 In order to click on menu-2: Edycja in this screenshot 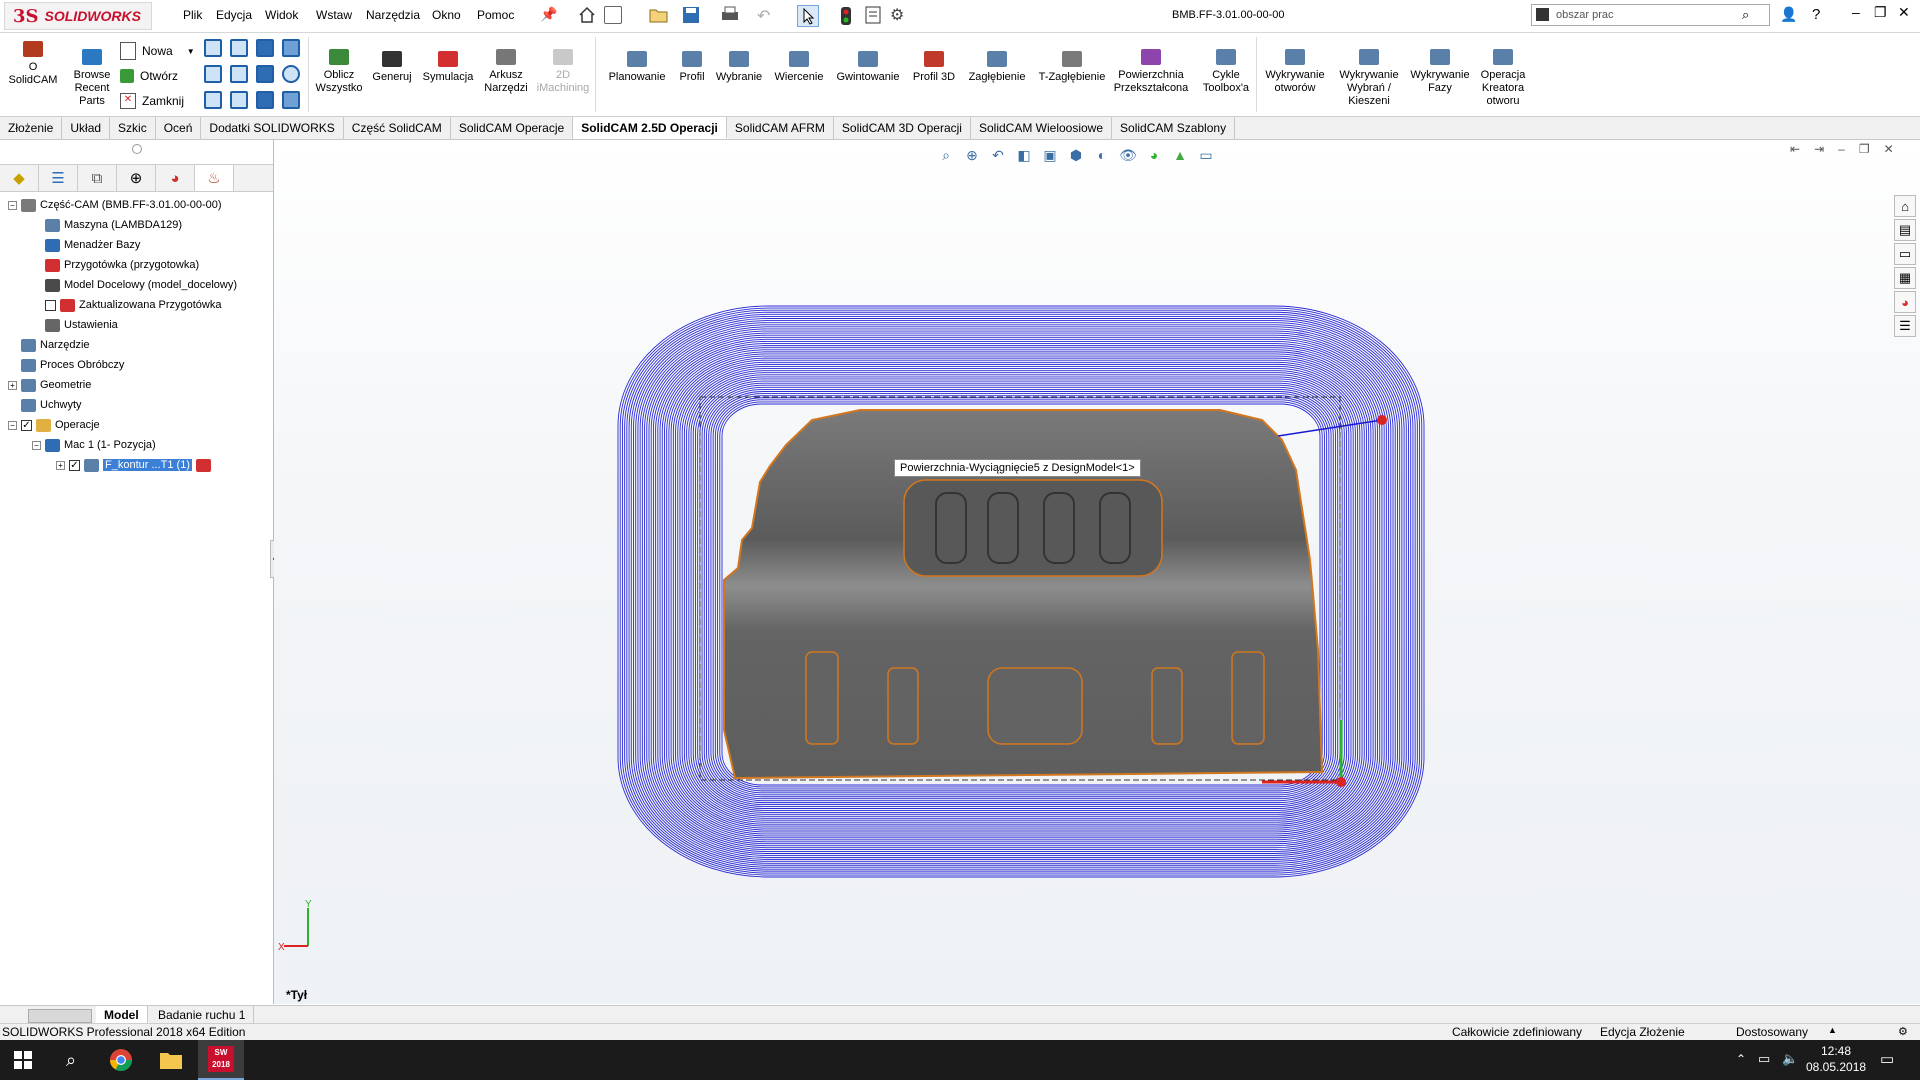, I will do `click(234, 15)`.